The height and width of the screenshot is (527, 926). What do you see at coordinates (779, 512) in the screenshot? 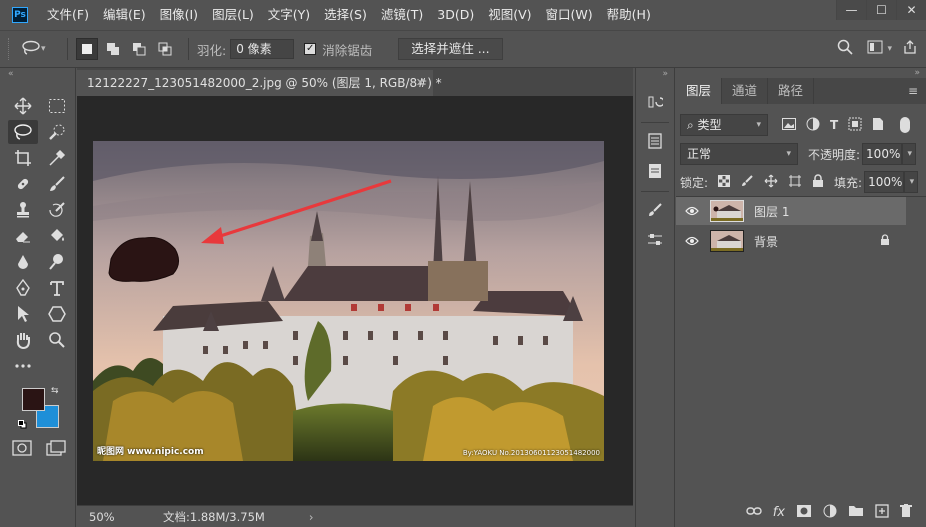
I see `layer-style-icon: fx` at bounding box center [779, 512].